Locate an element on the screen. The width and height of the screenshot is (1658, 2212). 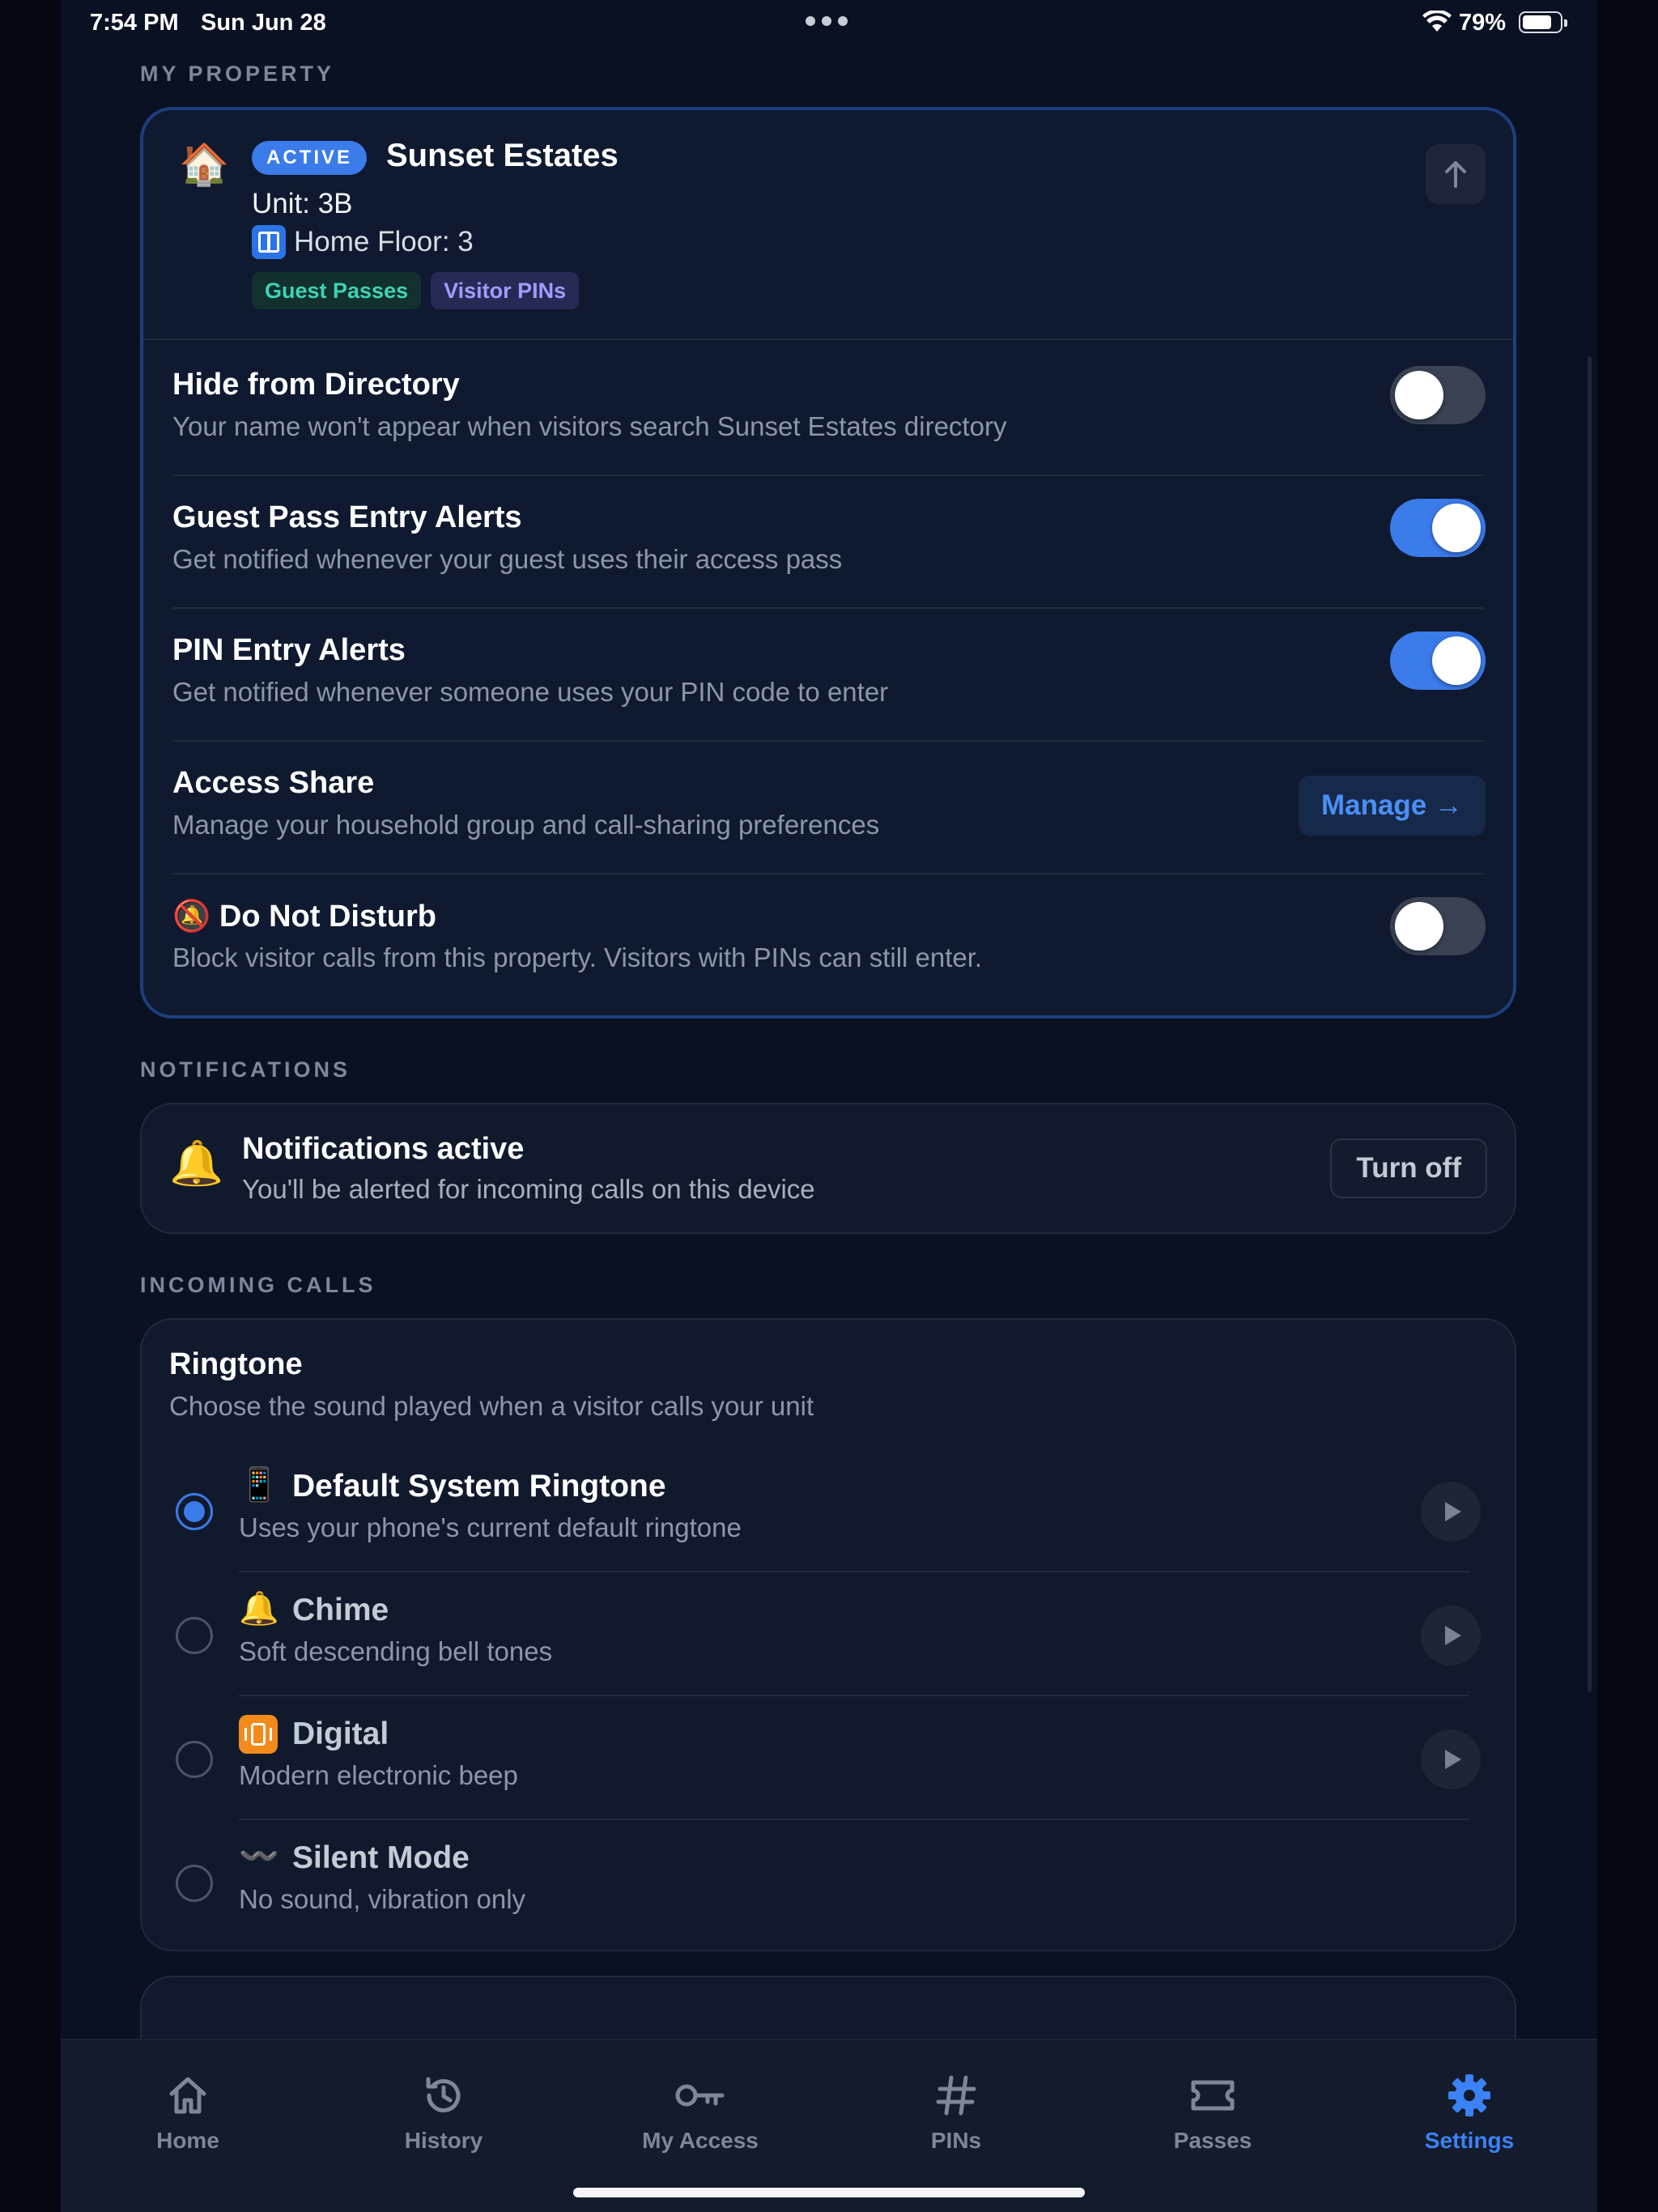
battery-percent: 79% is located at coordinates (1483, 23).